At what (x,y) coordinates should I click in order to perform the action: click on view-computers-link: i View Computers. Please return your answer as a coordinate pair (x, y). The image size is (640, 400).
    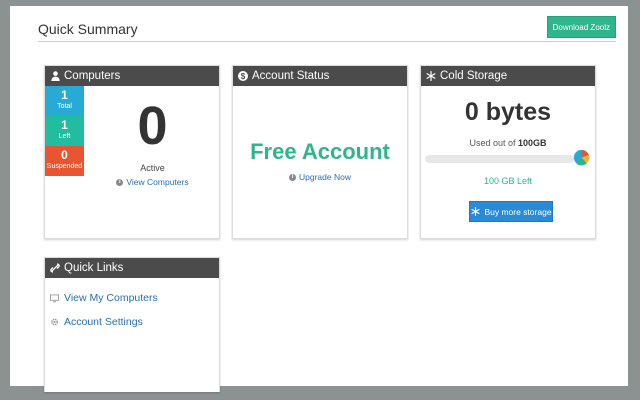
    Looking at the image, I should click on (152, 182).